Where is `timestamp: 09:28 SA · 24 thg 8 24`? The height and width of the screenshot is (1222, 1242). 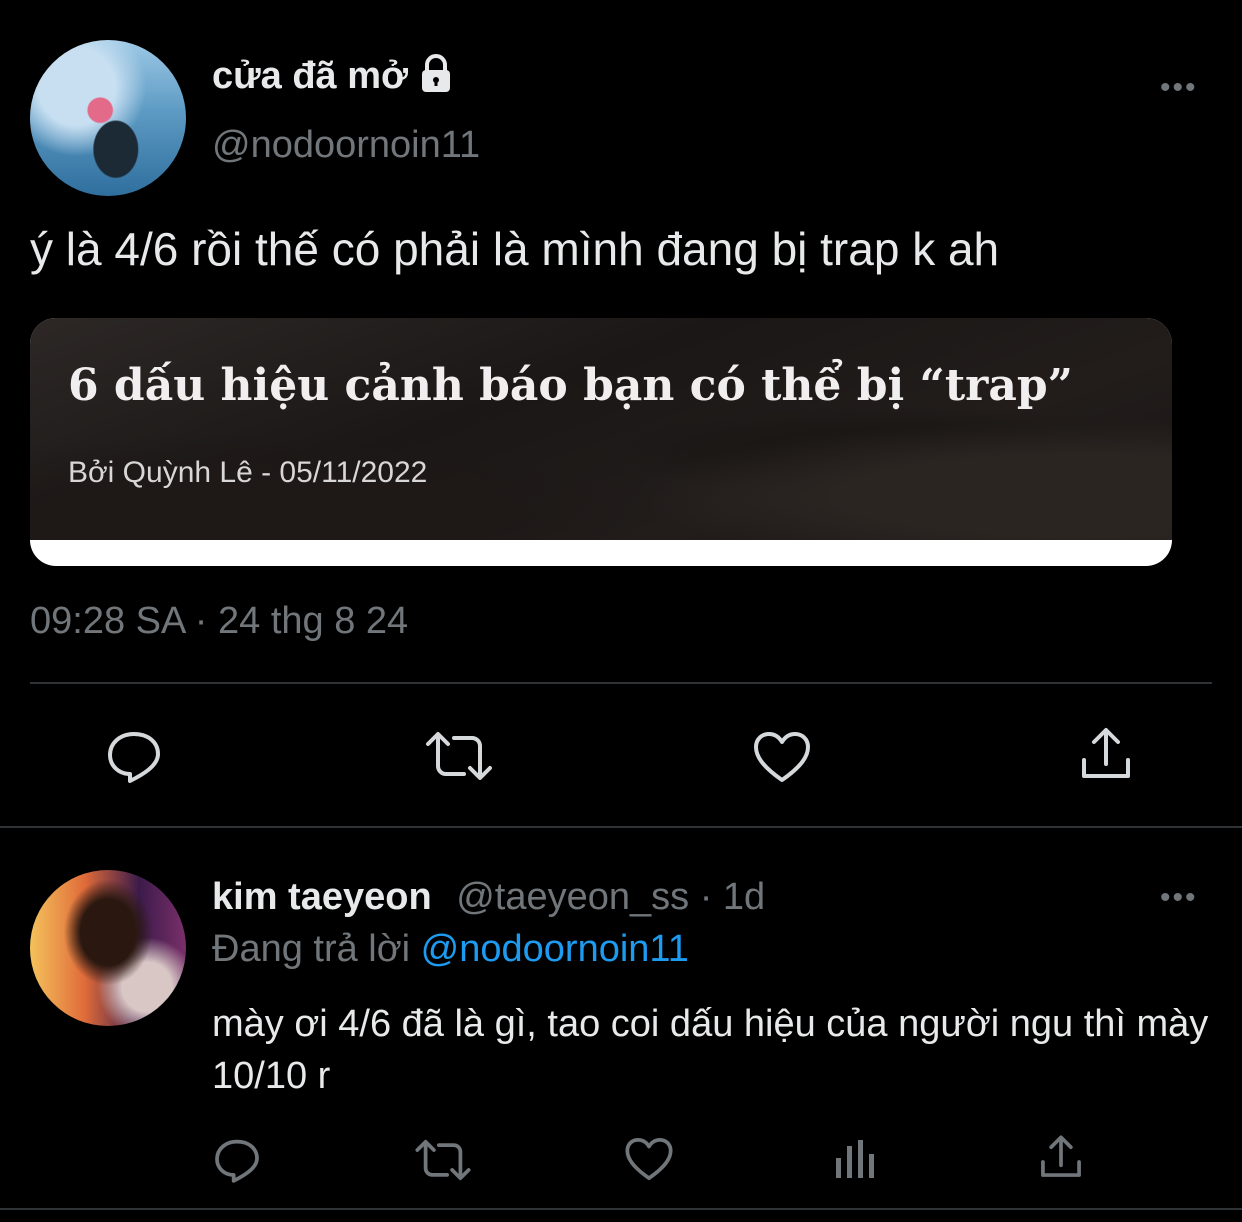 timestamp: 09:28 SA · 24 thg 8 24 is located at coordinates (219, 621).